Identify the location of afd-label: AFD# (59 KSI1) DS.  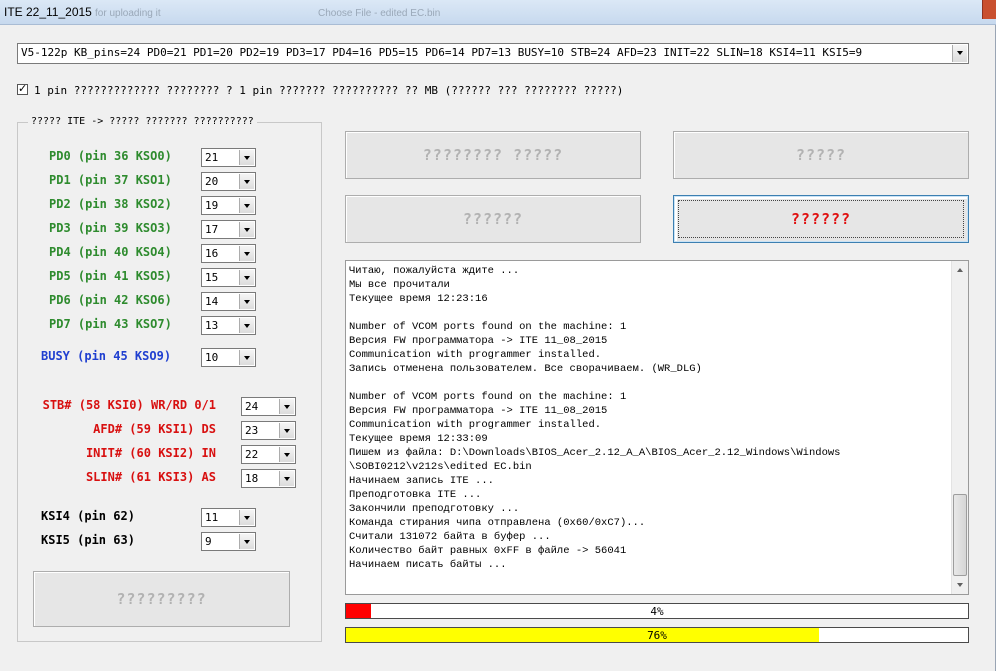
(154, 429).